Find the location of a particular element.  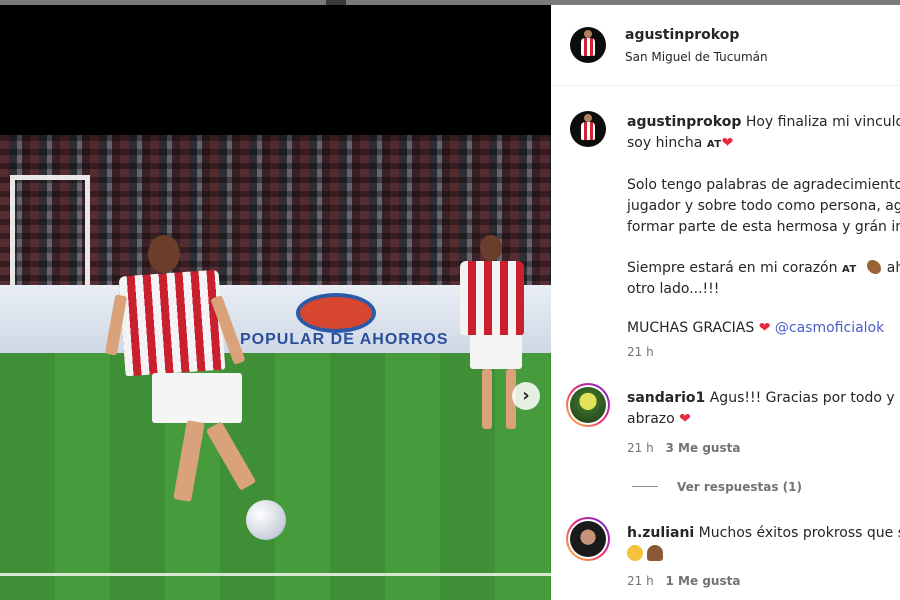

comment-1-line-1: sandario1 Agus!!! Gracias por todo y mu is located at coordinates (763, 398).